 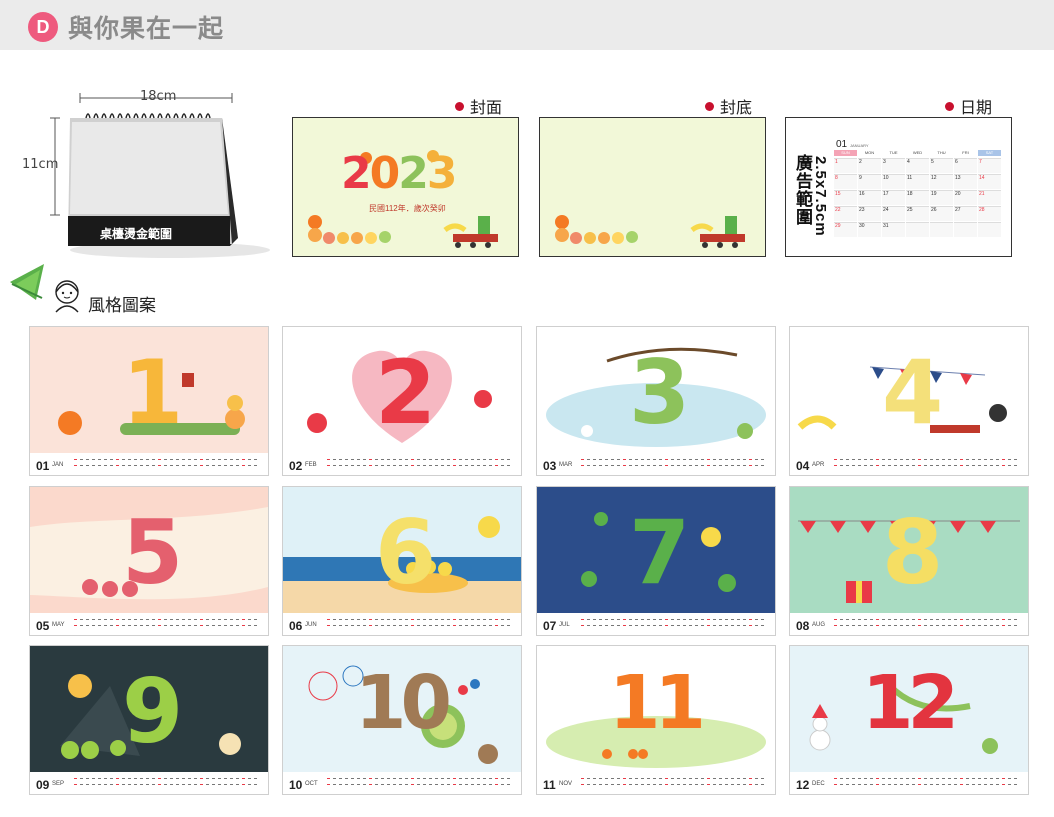 What do you see at coordinates (67, 296) in the screenshot?
I see `girl-avatar-icon` at bounding box center [67, 296].